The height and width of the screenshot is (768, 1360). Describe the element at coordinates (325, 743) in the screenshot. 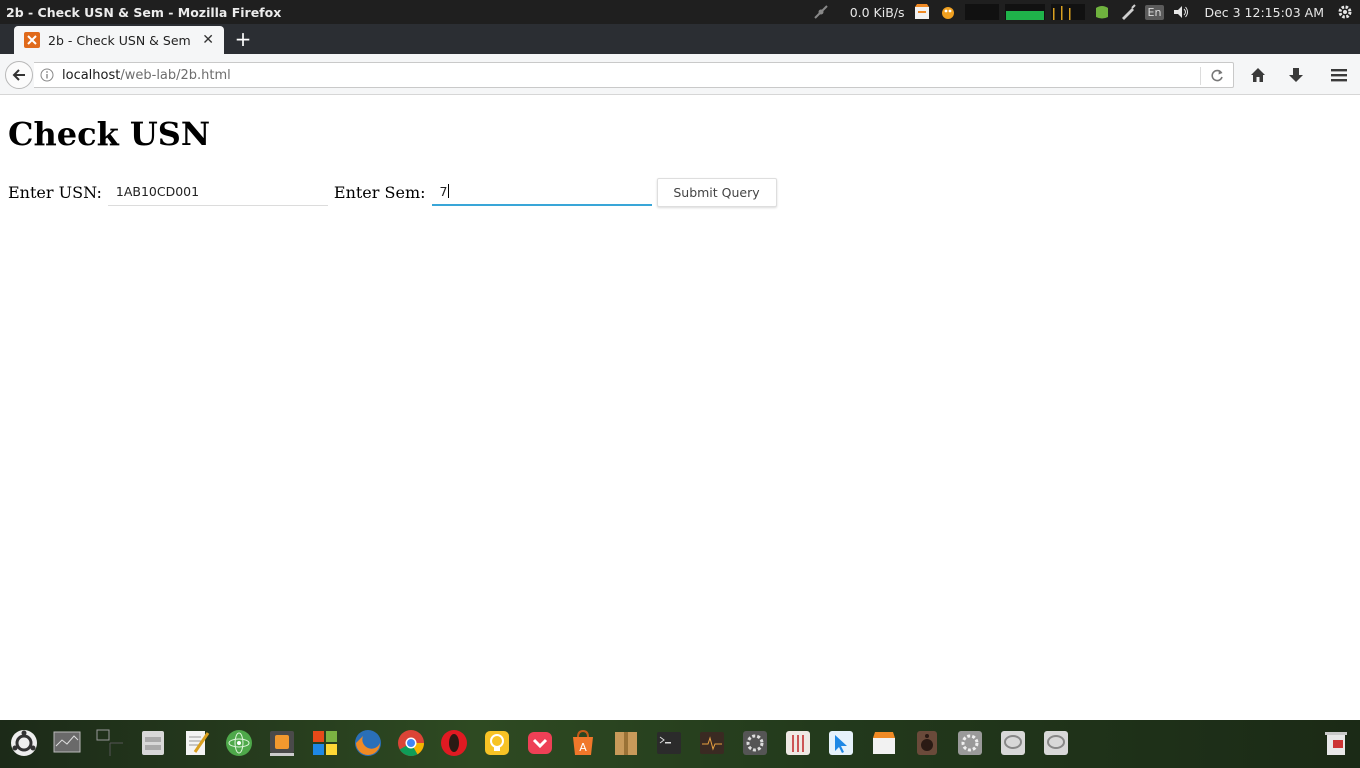

I see `windows-logo-icon` at that location.